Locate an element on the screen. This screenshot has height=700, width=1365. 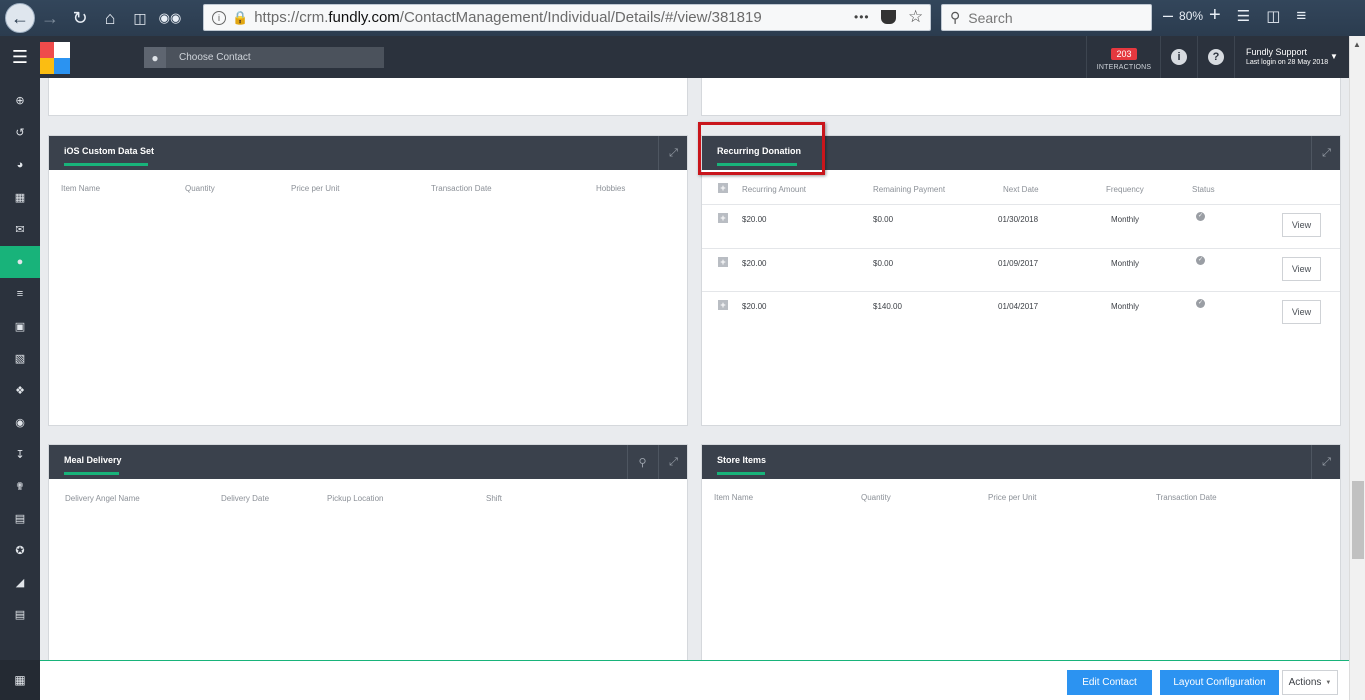
column-header: Transaction Date is located at coordinates (461, 188).